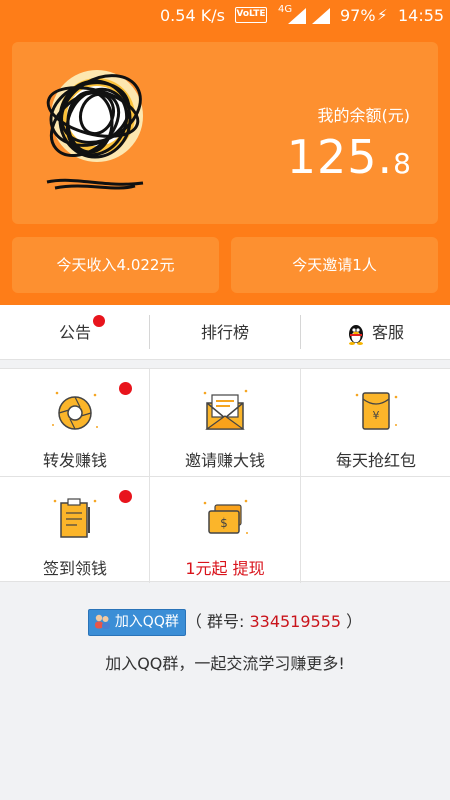 The width and height of the screenshot is (450, 800). I want to click on tab-notice-label: 公告, so click(74, 332).